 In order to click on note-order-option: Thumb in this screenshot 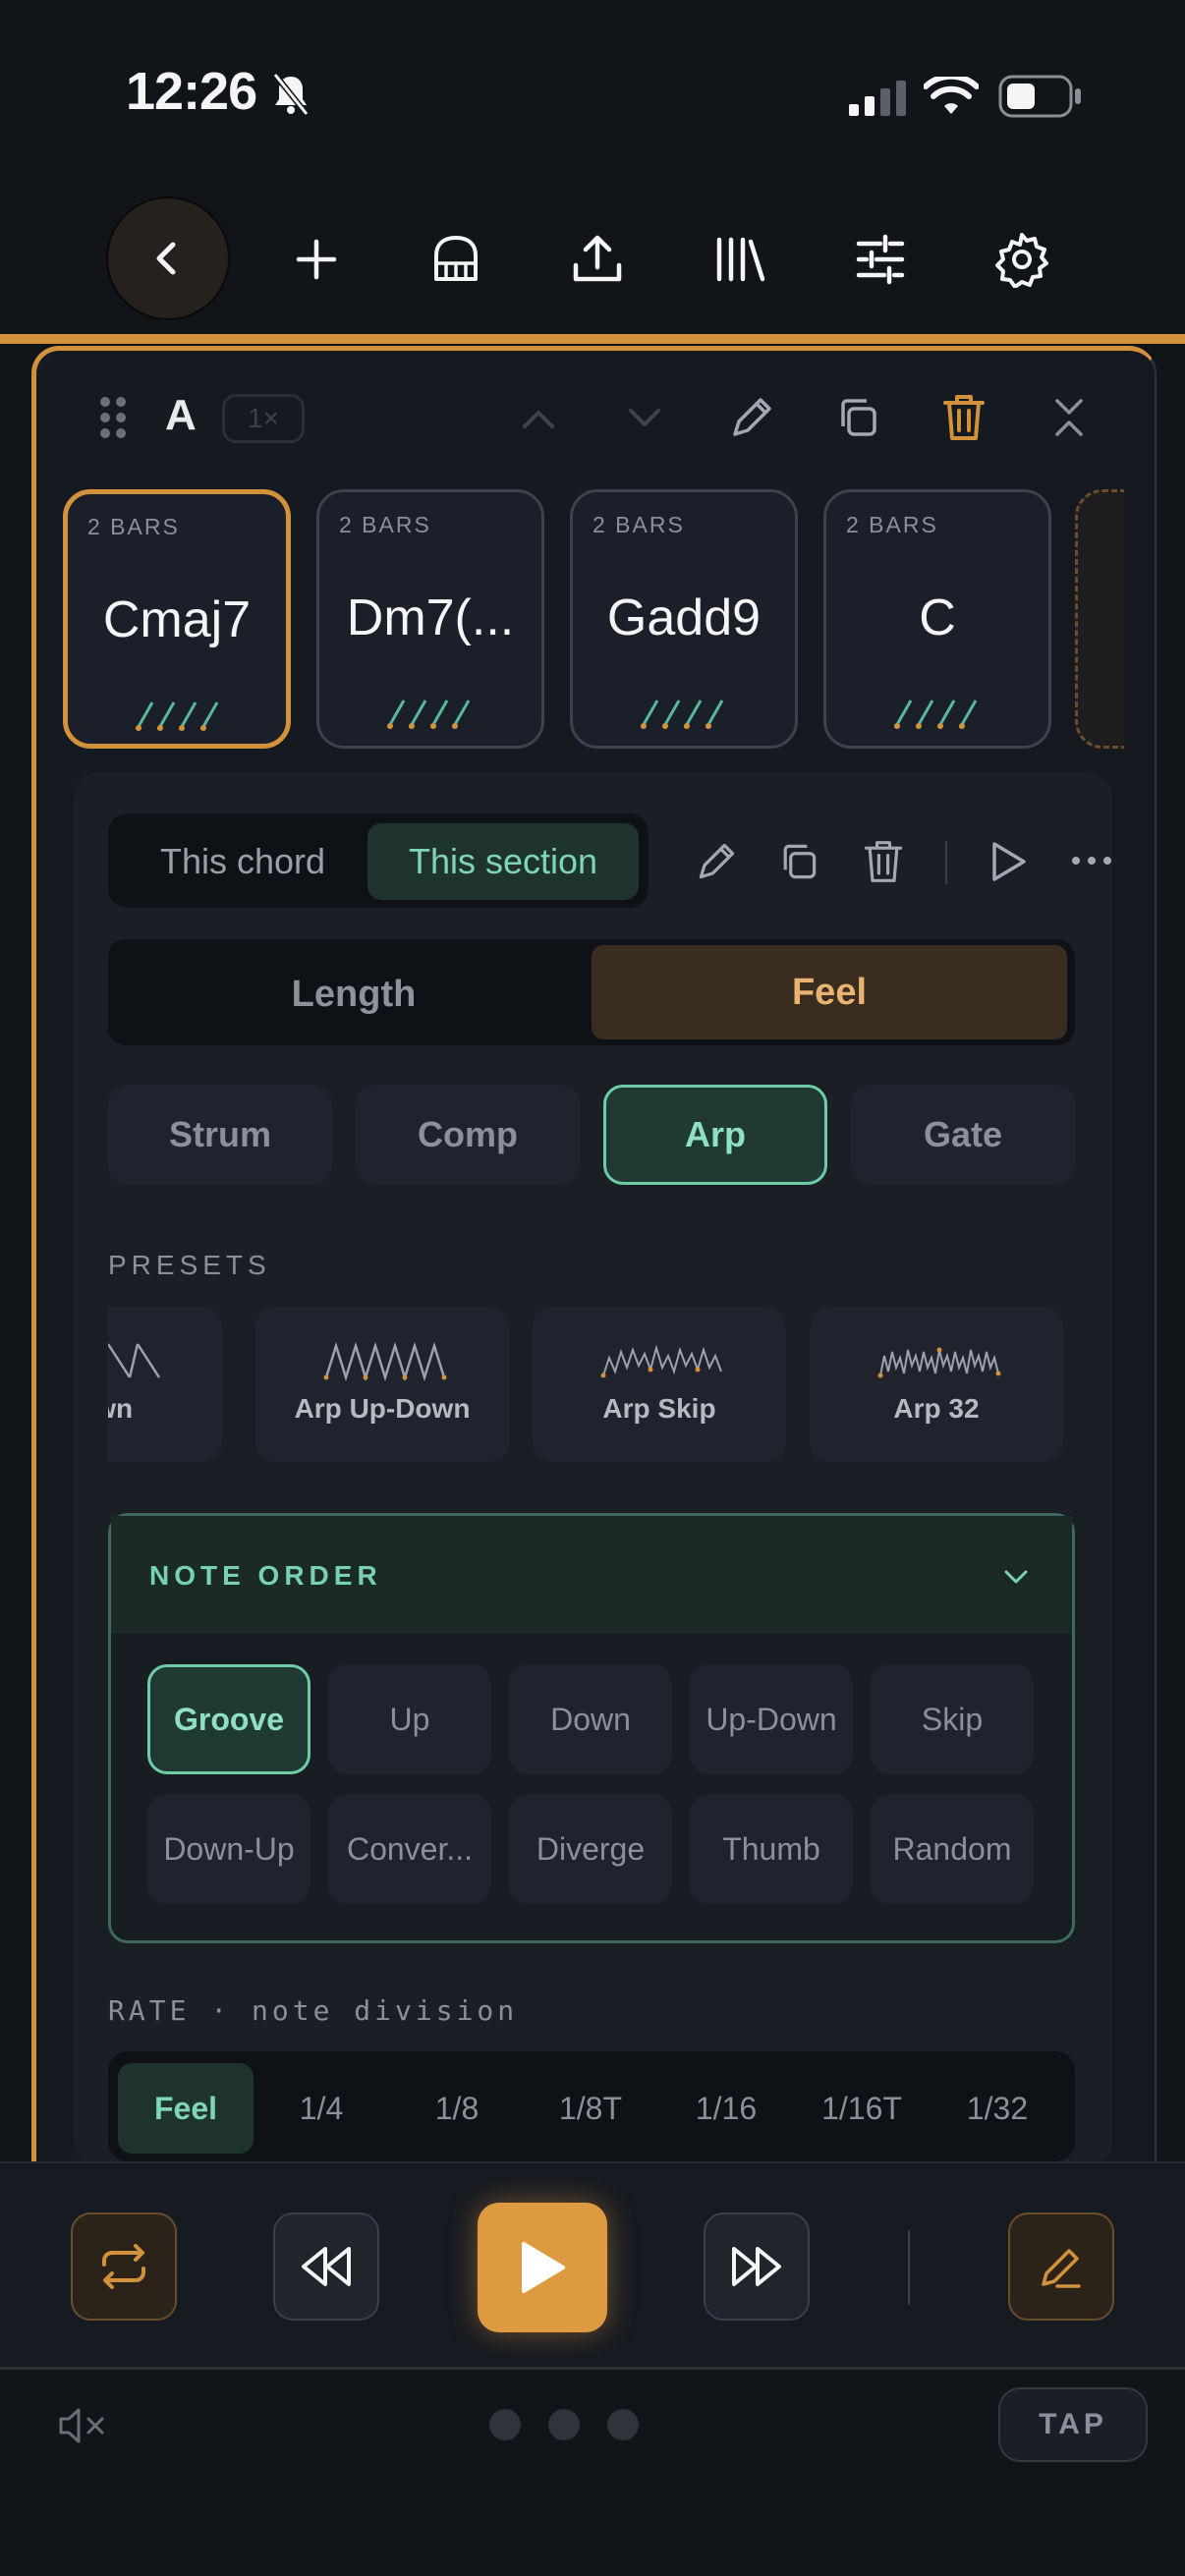, I will do `click(772, 1849)`.